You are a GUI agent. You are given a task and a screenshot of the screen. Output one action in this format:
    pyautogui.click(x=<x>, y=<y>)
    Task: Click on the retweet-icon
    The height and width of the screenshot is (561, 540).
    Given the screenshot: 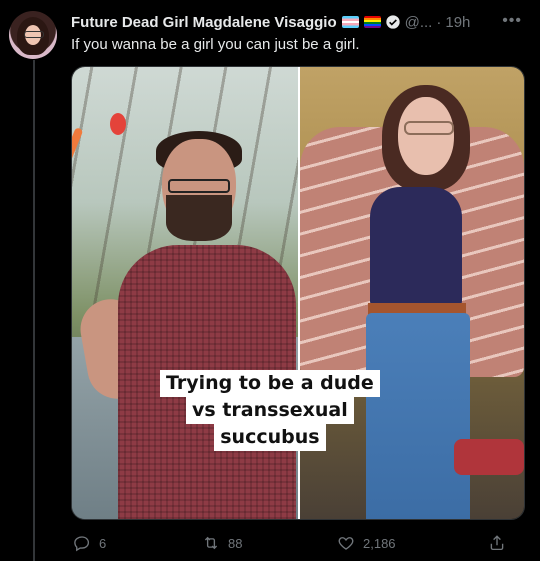 What is the action you would take?
    pyautogui.click(x=211, y=543)
    